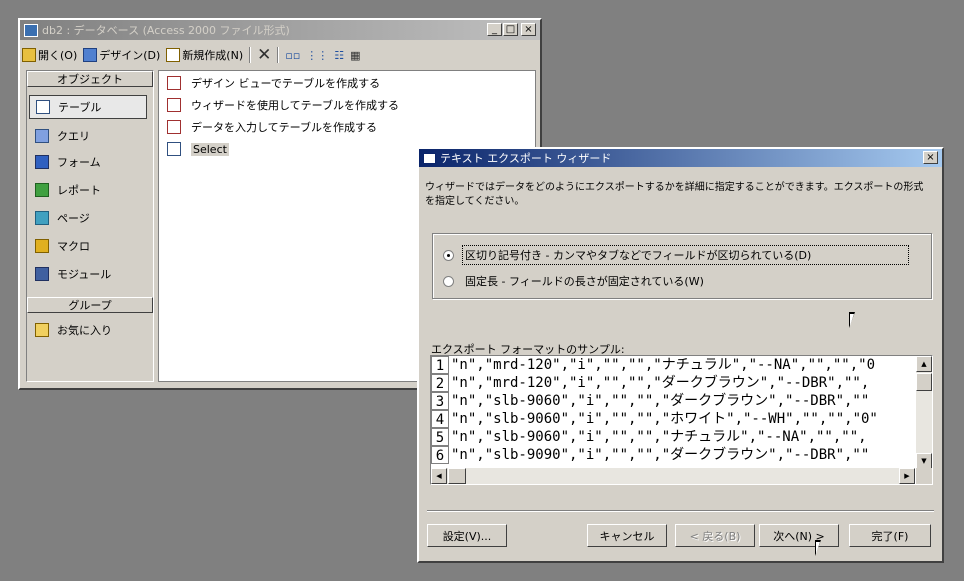 Image resolution: width=964 pixels, height=581 pixels. What do you see at coordinates (526, 158) in the screenshot?
I see `wizard-title: テキスト エクスポート ウィザード` at bounding box center [526, 158].